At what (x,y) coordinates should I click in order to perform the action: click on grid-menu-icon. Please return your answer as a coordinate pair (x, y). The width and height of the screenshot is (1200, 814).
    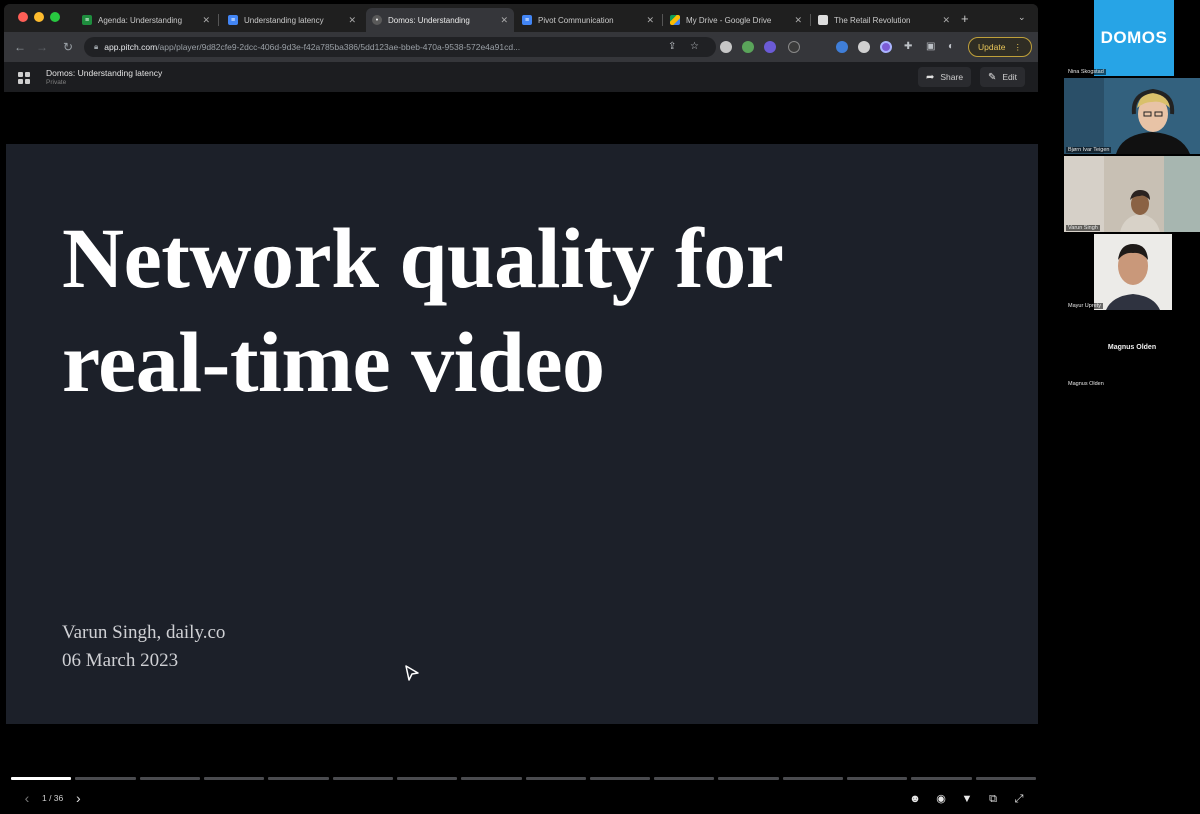
    Looking at the image, I should click on (24, 78).